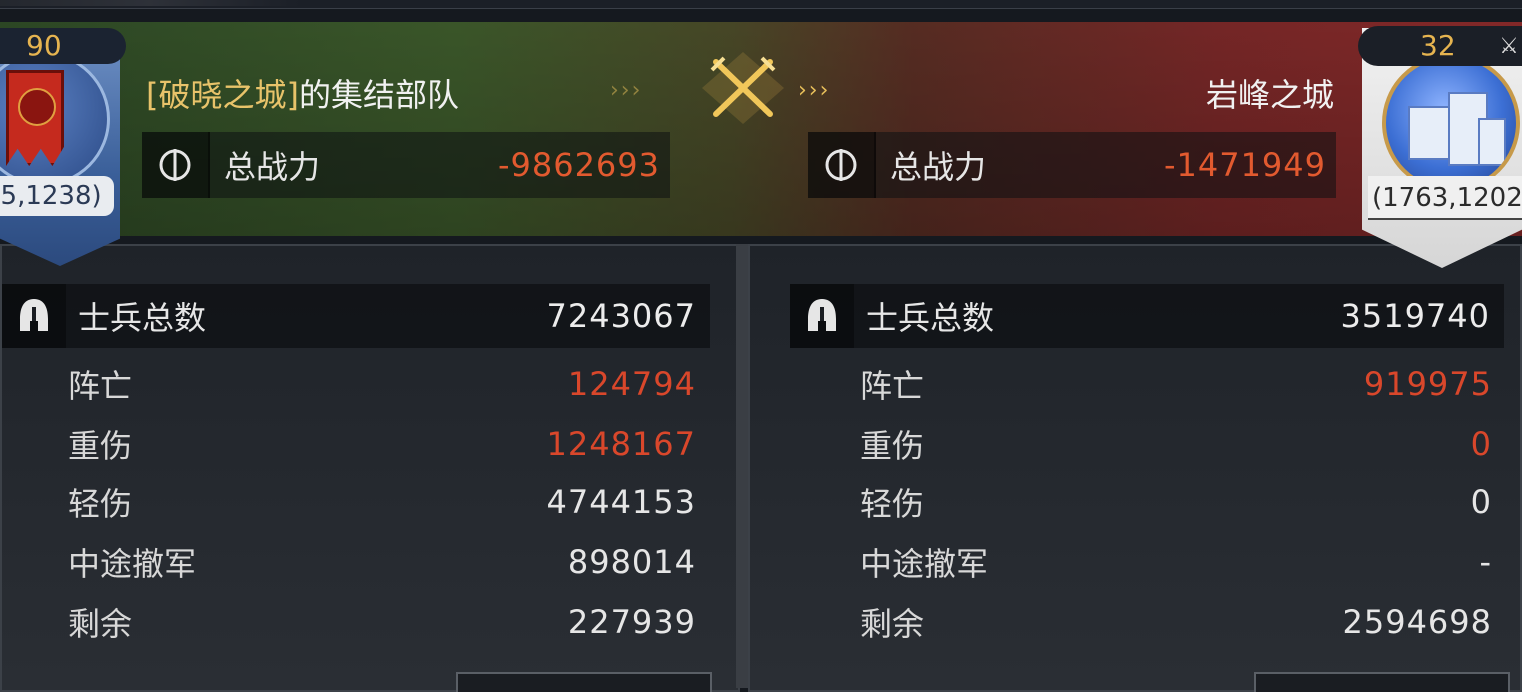 This screenshot has width=1522, height=692. Describe the element at coordinates (150, 3) in the screenshot. I see `top-strip-fade` at that location.